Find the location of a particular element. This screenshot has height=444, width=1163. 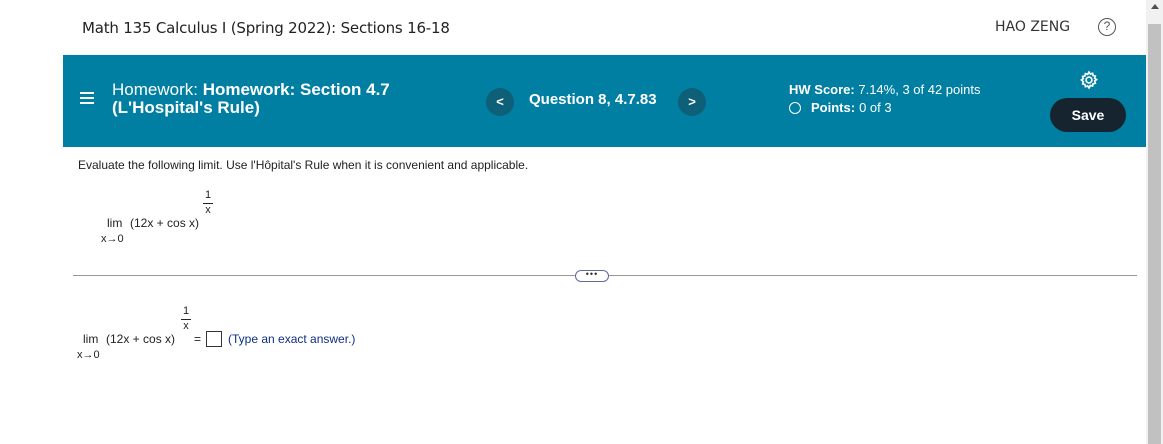

expand-ellipsis-button: ••• is located at coordinates (592, 276).